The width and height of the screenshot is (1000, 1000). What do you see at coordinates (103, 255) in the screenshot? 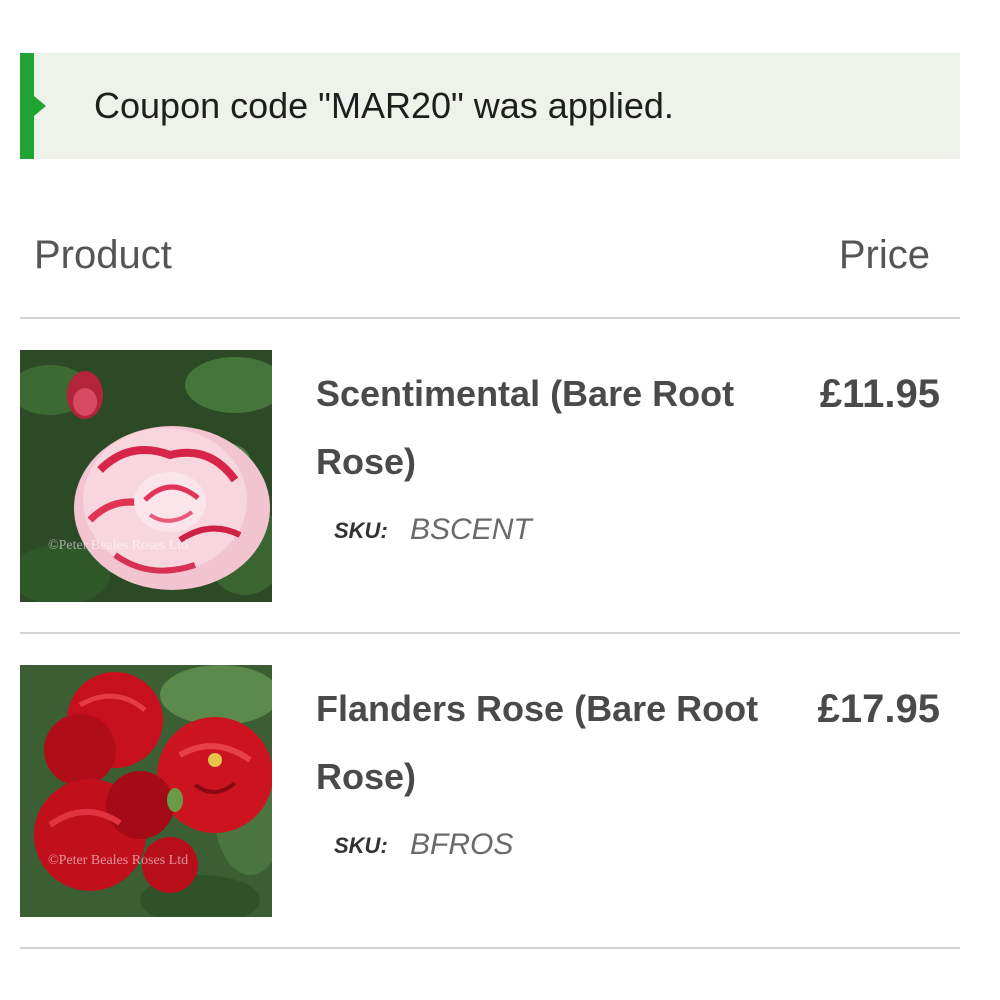
I see `column-header-product: Product` at bounding box center [103, 255].